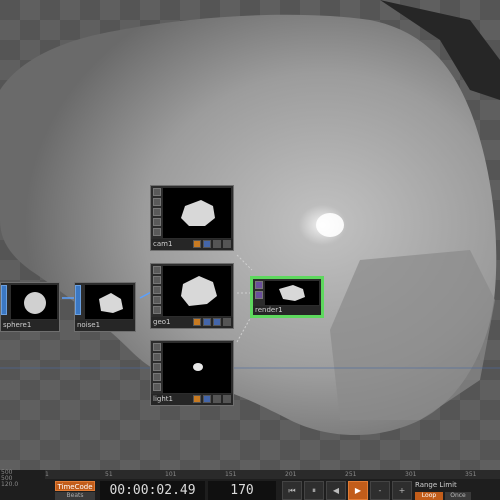 This screenshot has width=500, height=500. I want to click on ruler-tick: 1, so click(47, 474).